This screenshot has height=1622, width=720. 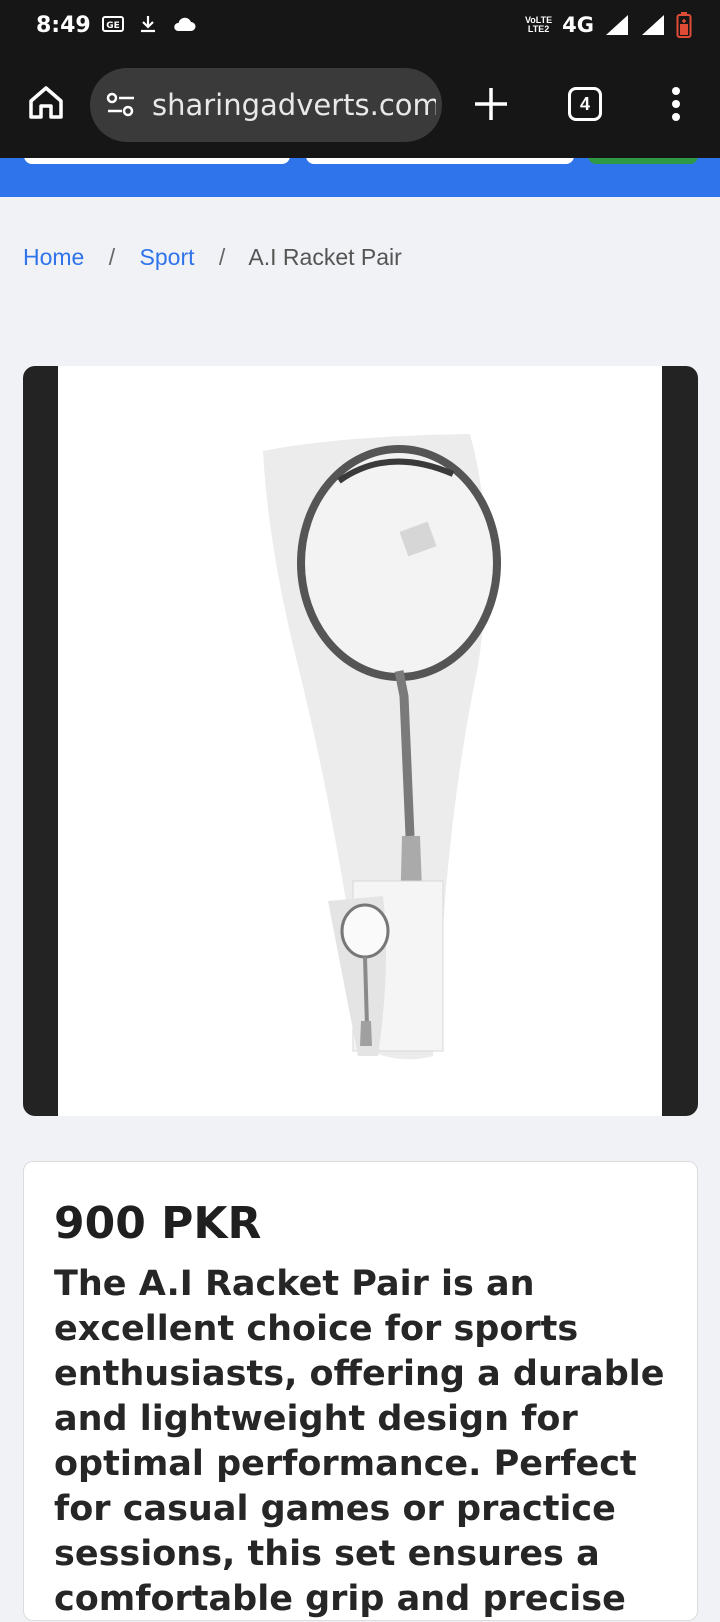 What do you see at coordinates (212, 257) in the screenshot?
I see `breadcrumb: Home / Sport / A.I Racket Pair` at bounding box center [212, 257].